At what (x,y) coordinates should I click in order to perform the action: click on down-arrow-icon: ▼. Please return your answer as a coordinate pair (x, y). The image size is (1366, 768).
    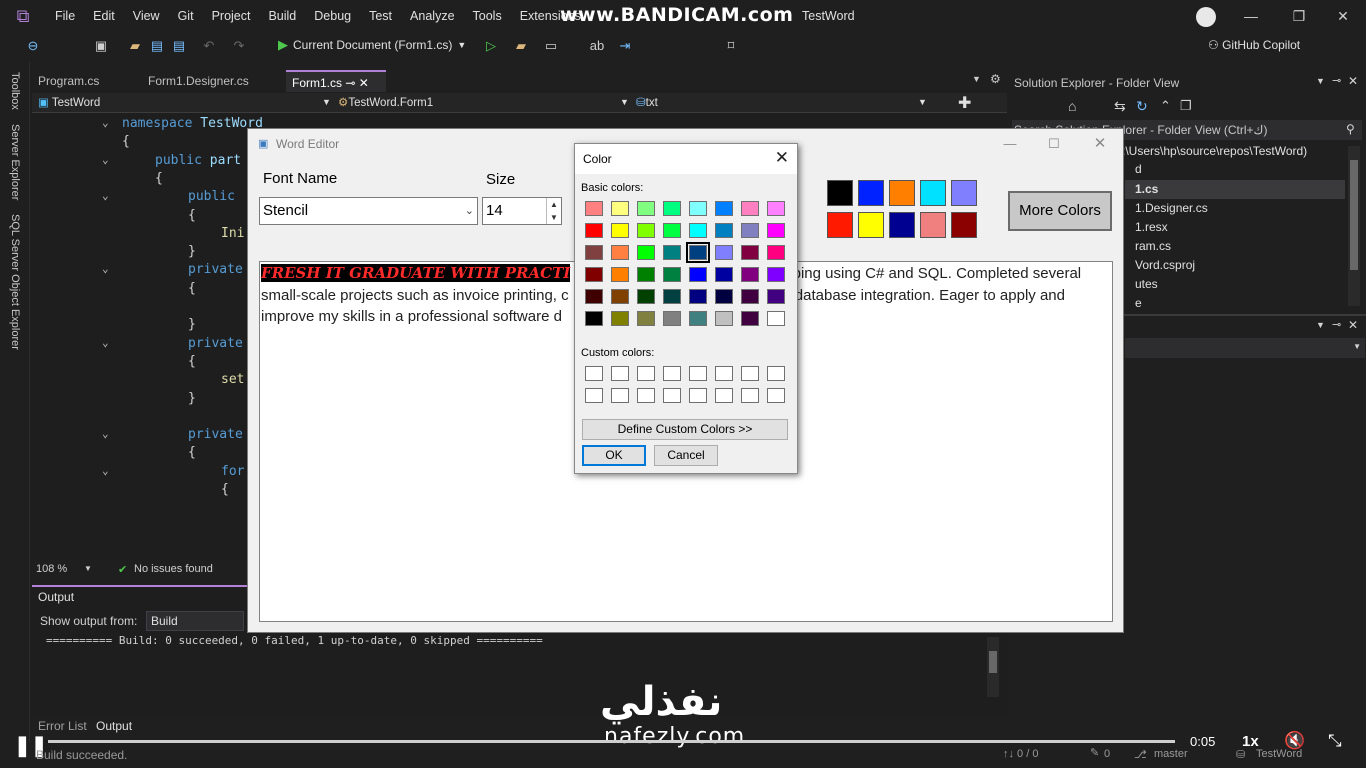
    Looking at the image, I should click on (554, 217).